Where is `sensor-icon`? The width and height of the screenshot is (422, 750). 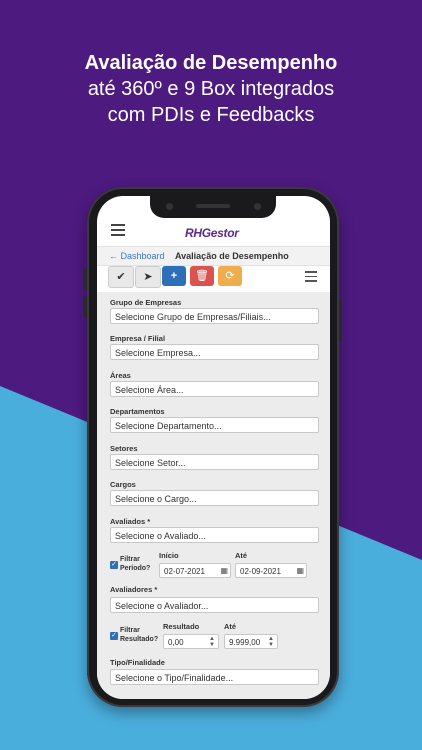
sensor-icon is located at coordinates (257, 206).